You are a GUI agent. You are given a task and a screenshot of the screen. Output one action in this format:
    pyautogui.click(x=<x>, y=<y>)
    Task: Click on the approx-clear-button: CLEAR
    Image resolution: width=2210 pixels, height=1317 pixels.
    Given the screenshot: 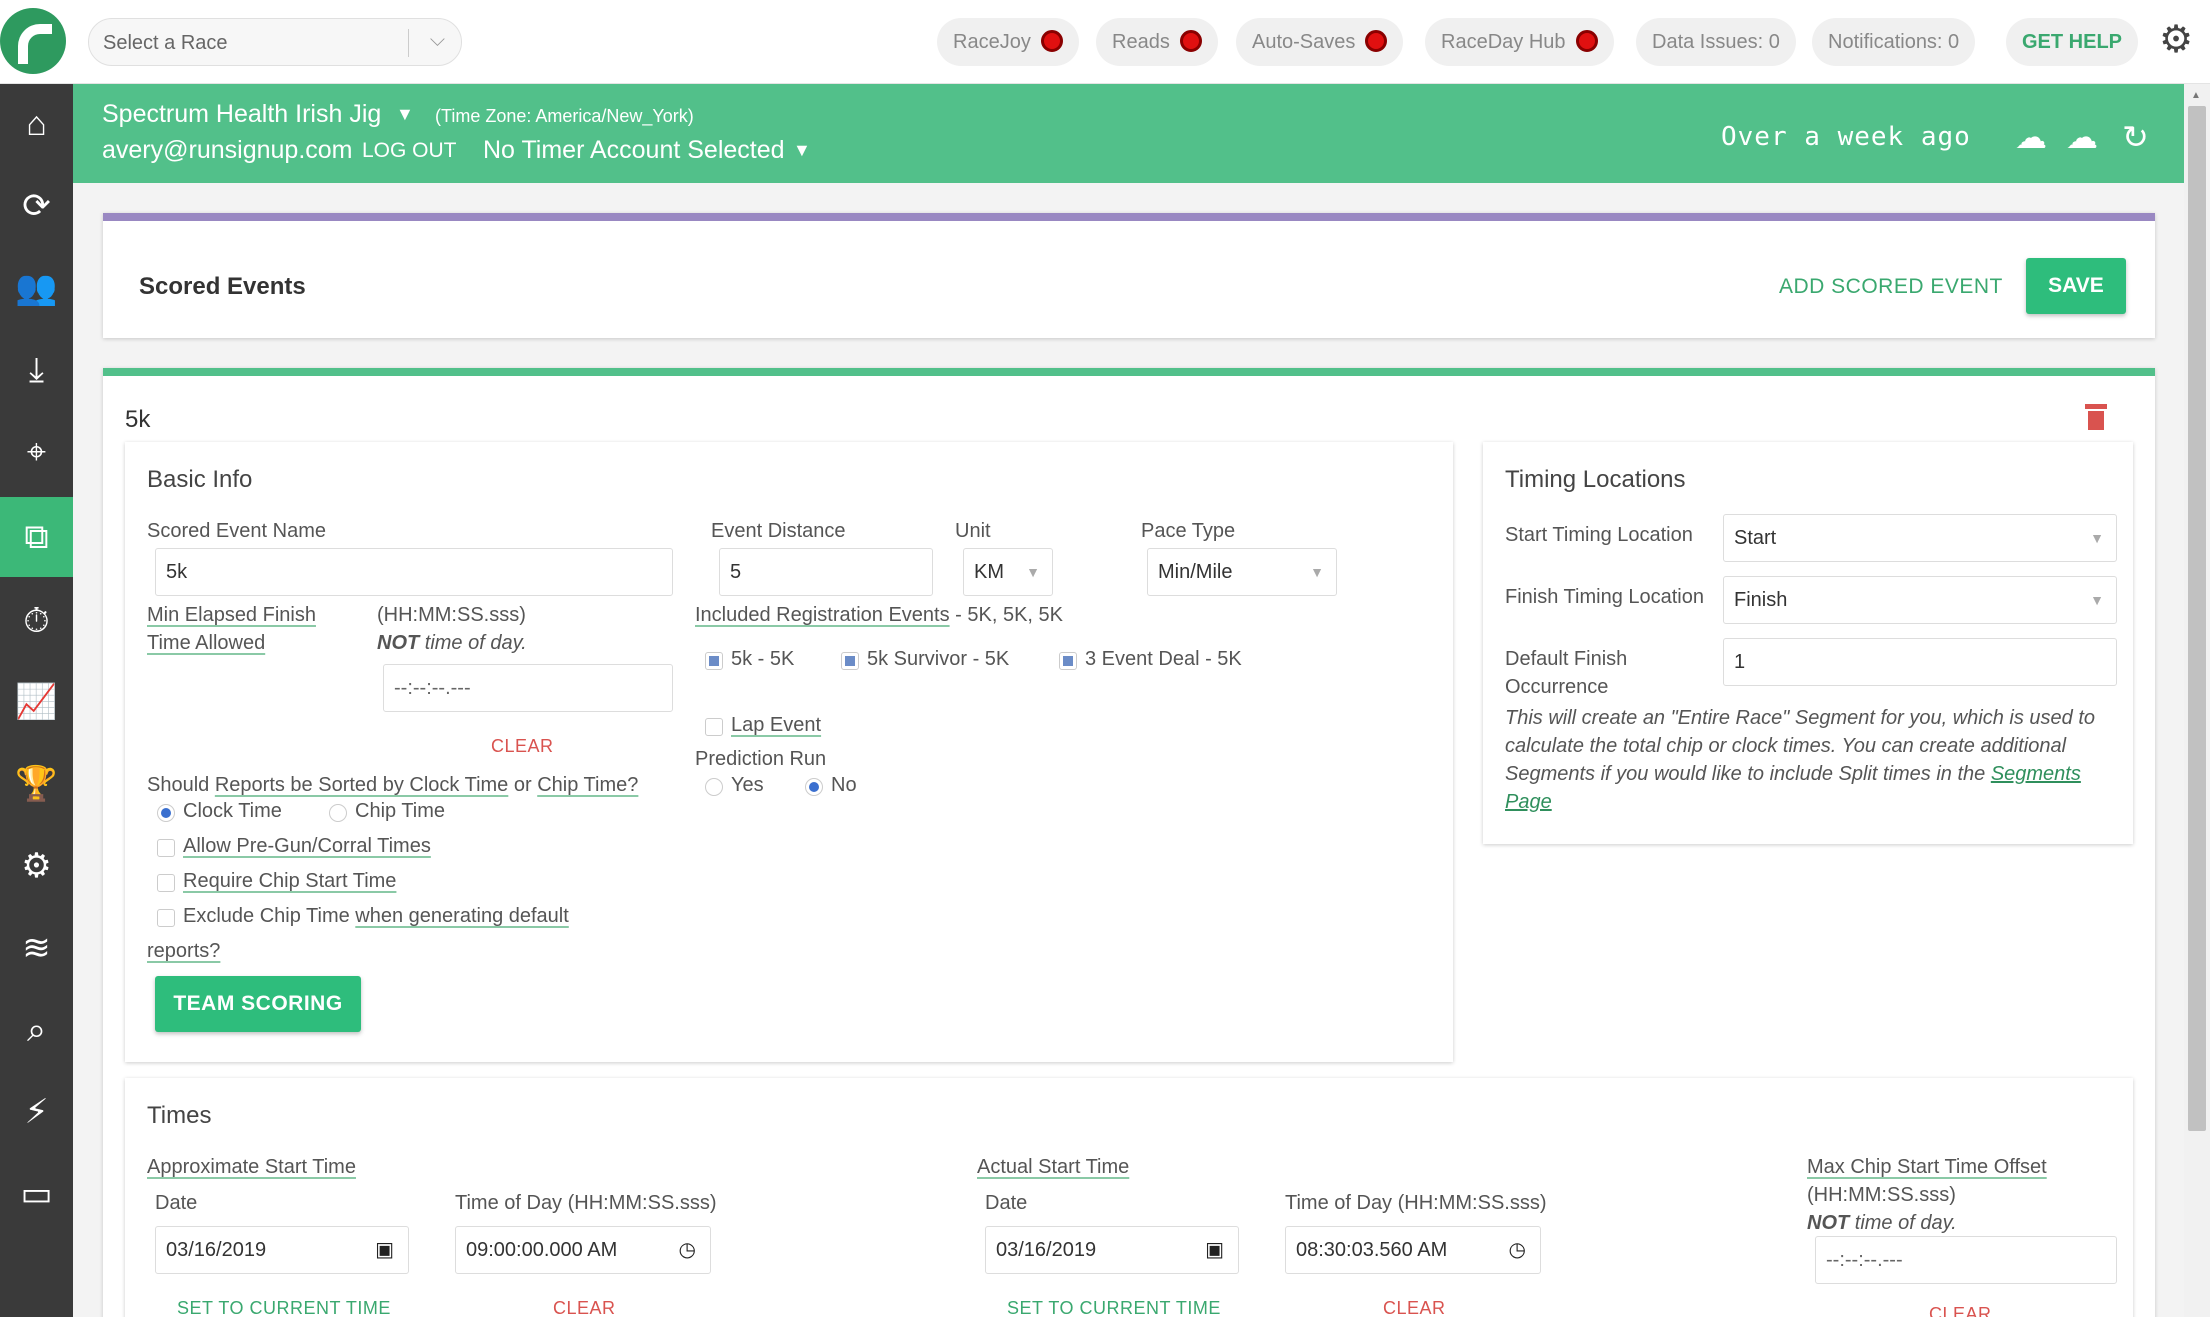 What is the action you would take?
    pyautogui.click(x=584, y=1307)
    